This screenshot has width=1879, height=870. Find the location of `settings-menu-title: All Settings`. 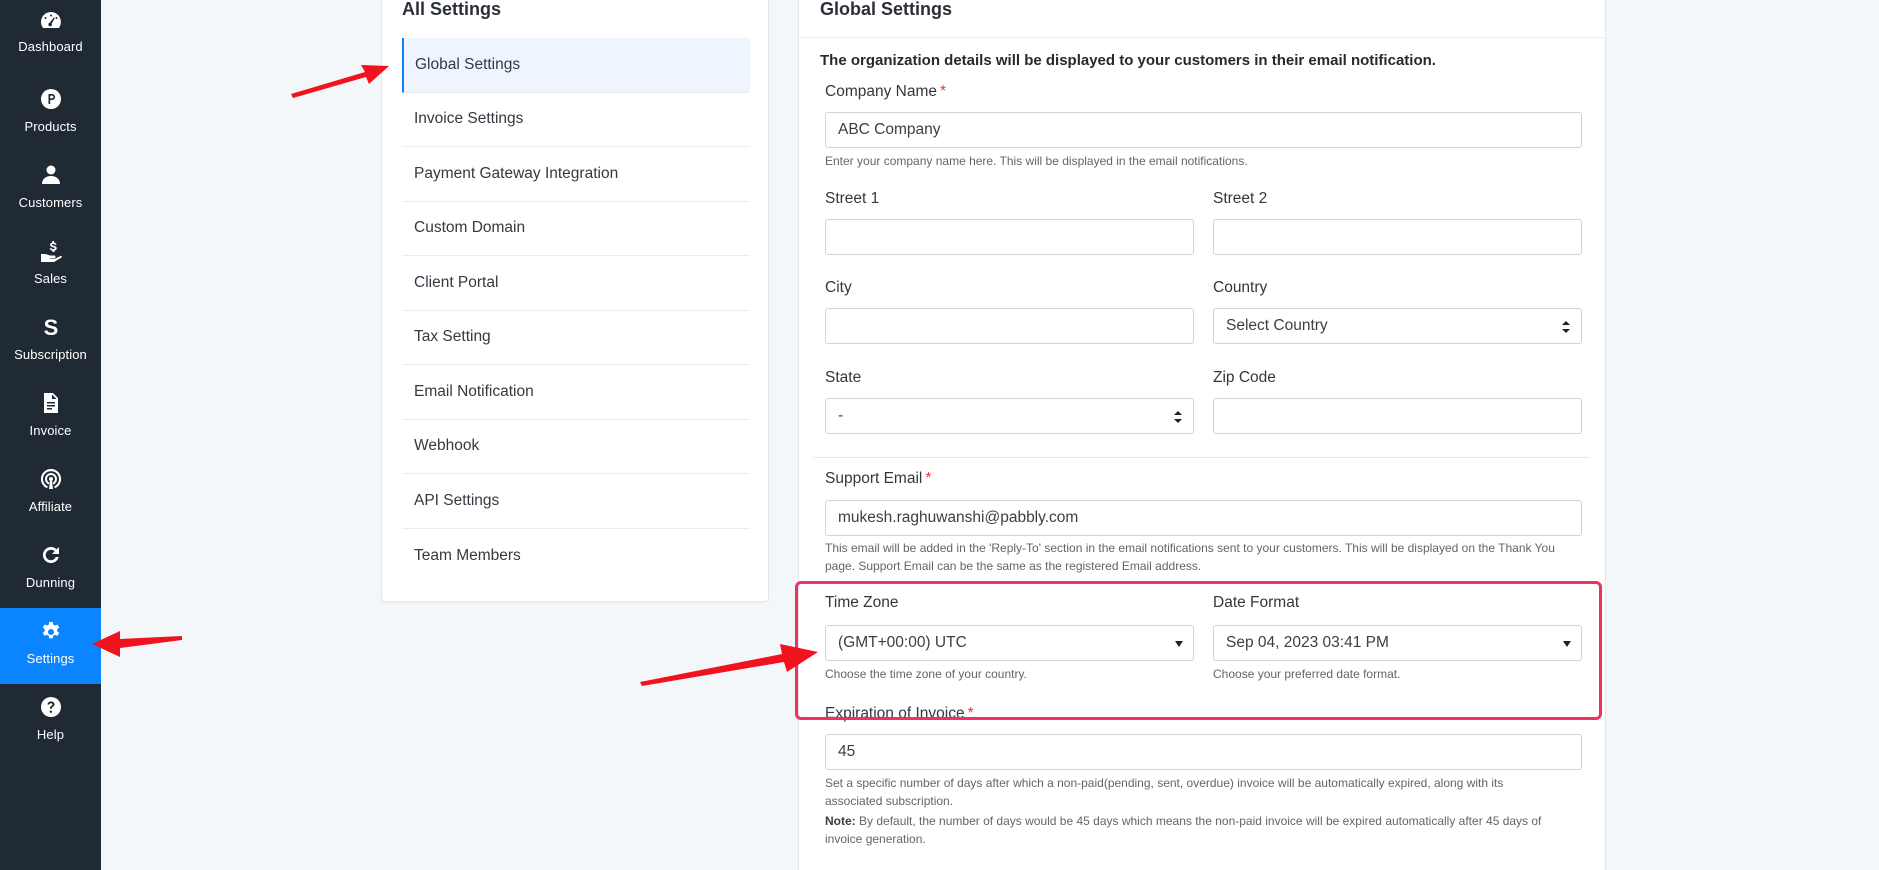

settings-menu-title: All Settings is located at coordinates (452, 9).